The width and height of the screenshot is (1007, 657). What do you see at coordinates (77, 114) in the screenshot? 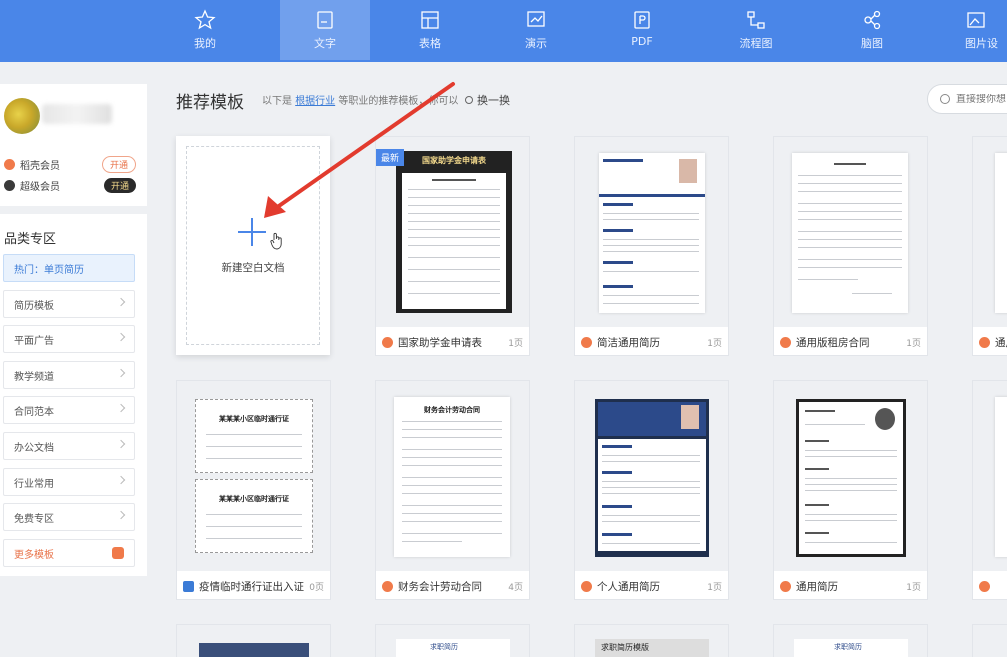
I see `username-blurred` at bounding box center [77, 114].